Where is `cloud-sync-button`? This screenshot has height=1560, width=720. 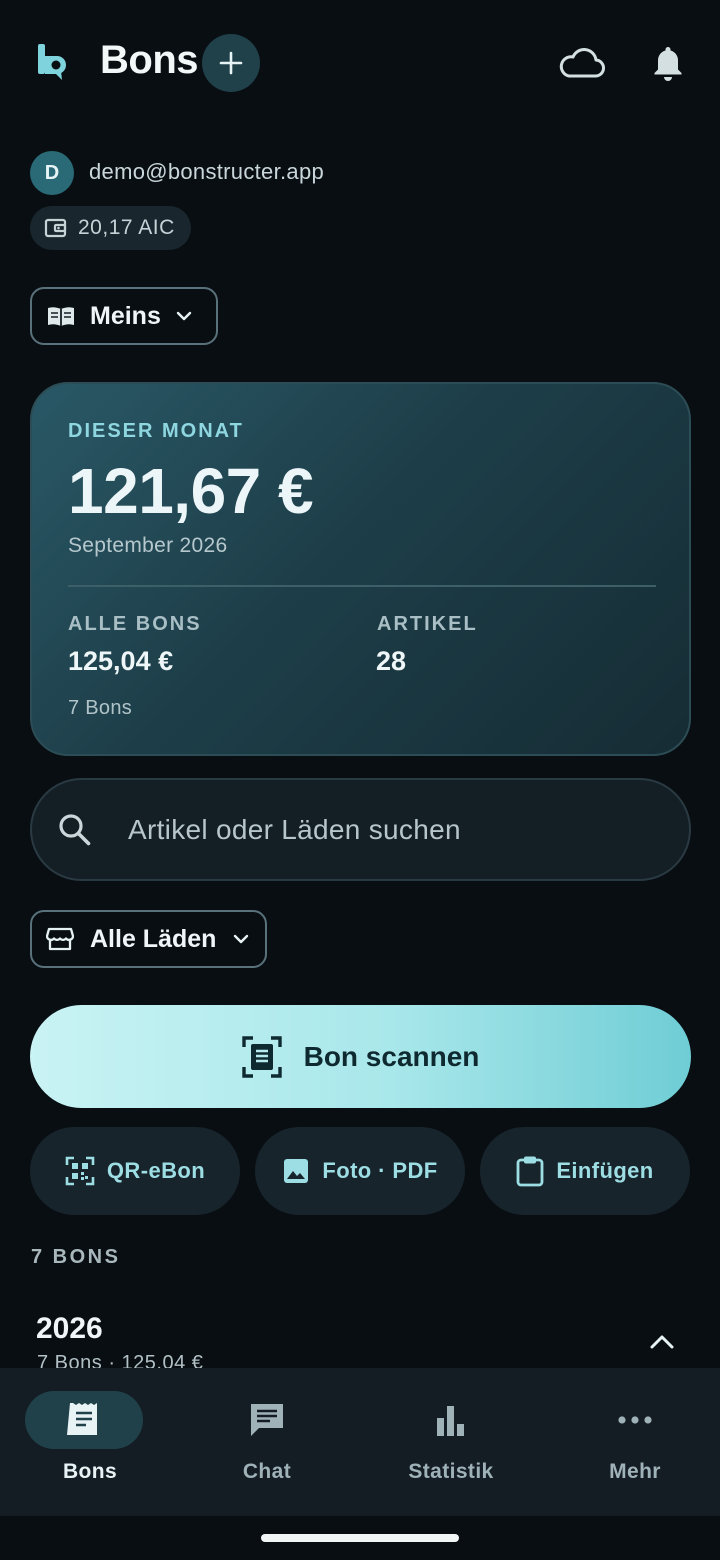 cloud-sync-button is located at coordinates (581, 63).